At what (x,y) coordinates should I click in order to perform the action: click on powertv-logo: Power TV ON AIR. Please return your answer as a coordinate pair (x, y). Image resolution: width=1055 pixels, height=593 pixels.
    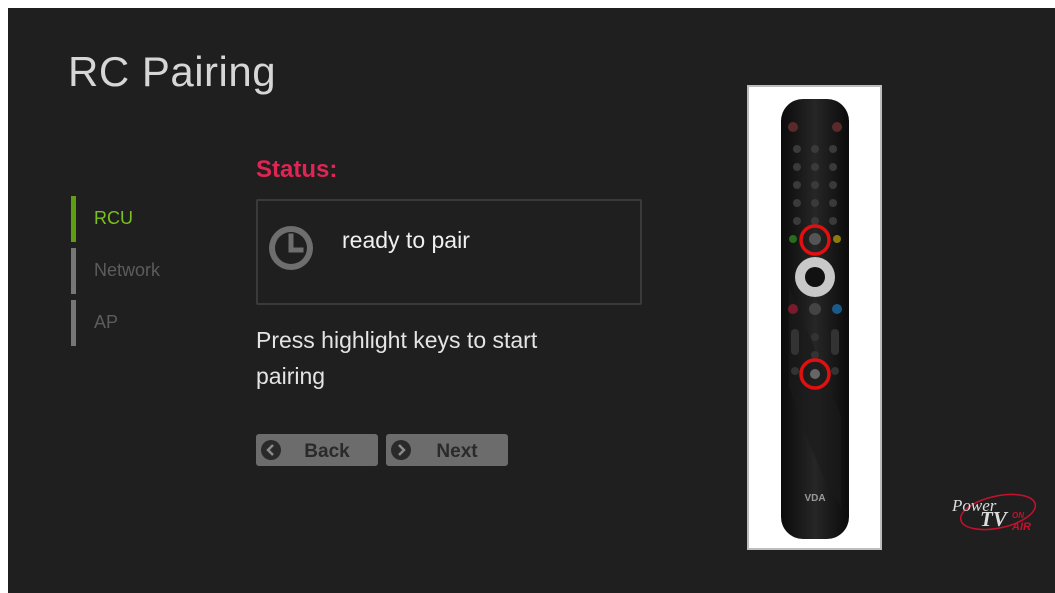
    Looking at the image, I should click on (994, 513).